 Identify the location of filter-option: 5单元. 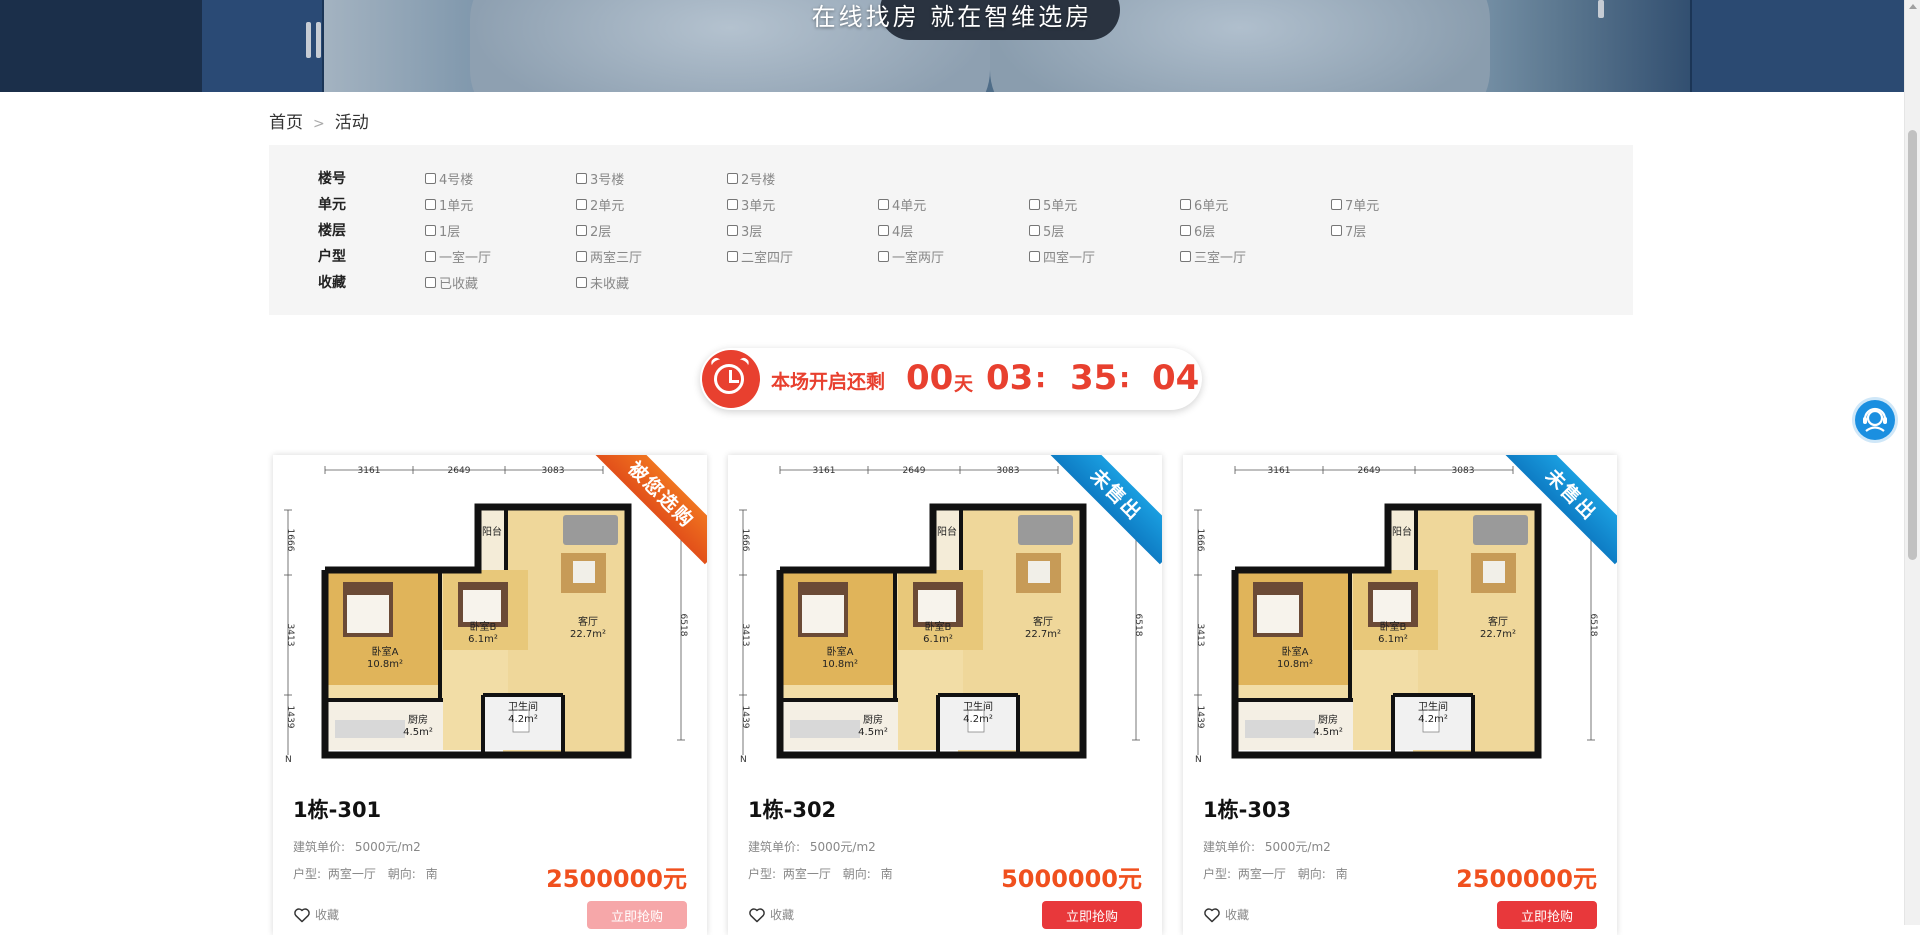
(1104, 204).